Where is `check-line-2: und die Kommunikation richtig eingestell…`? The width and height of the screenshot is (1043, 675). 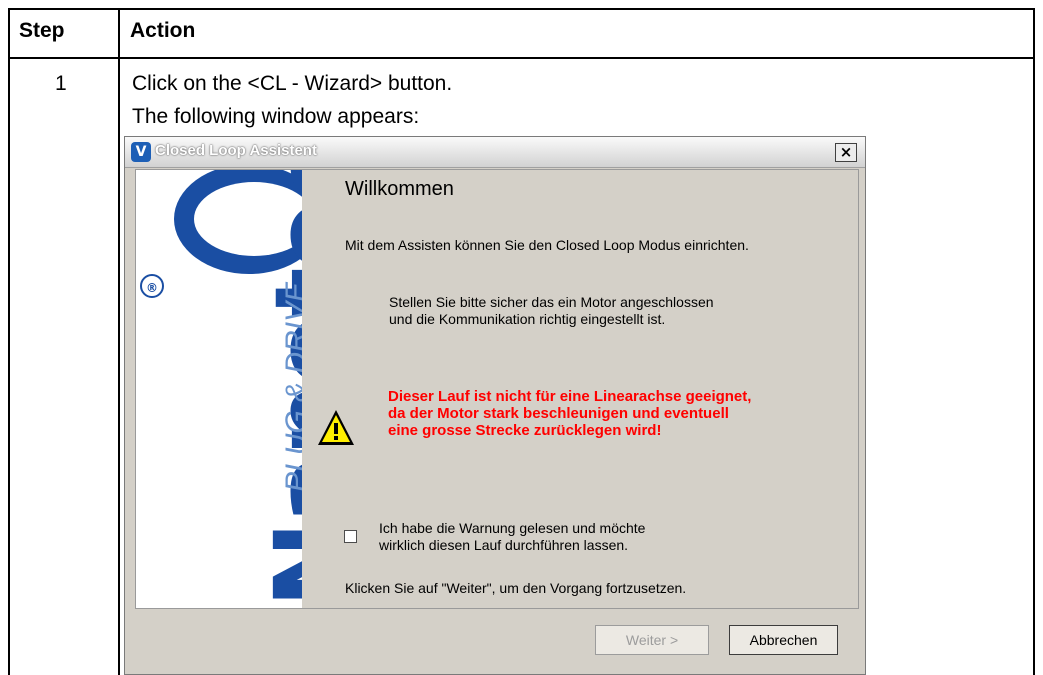 check-line-2: und die Kommunikation richtig eingestell… is located at coordinates (527, 319).